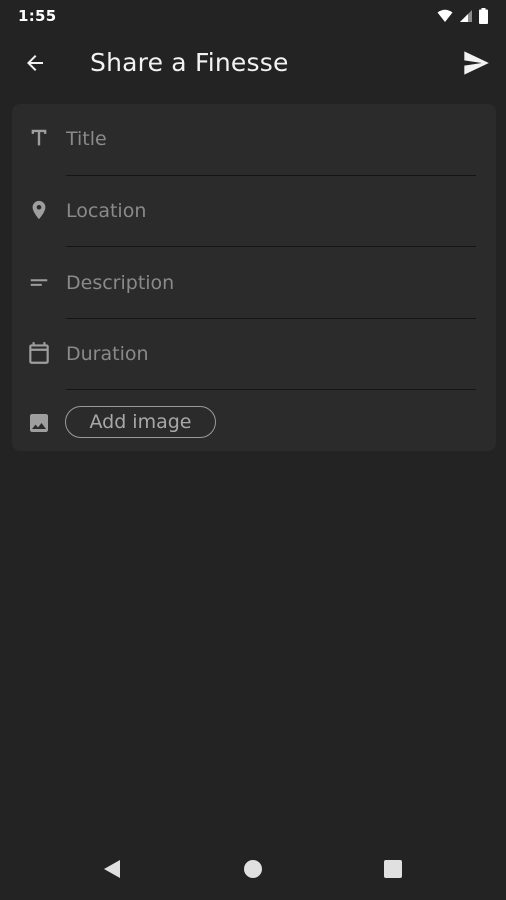  What do you see at coordinates (39, 138) in the screenshot?
I see `title-text-icon` at bounding box center [39, 138].